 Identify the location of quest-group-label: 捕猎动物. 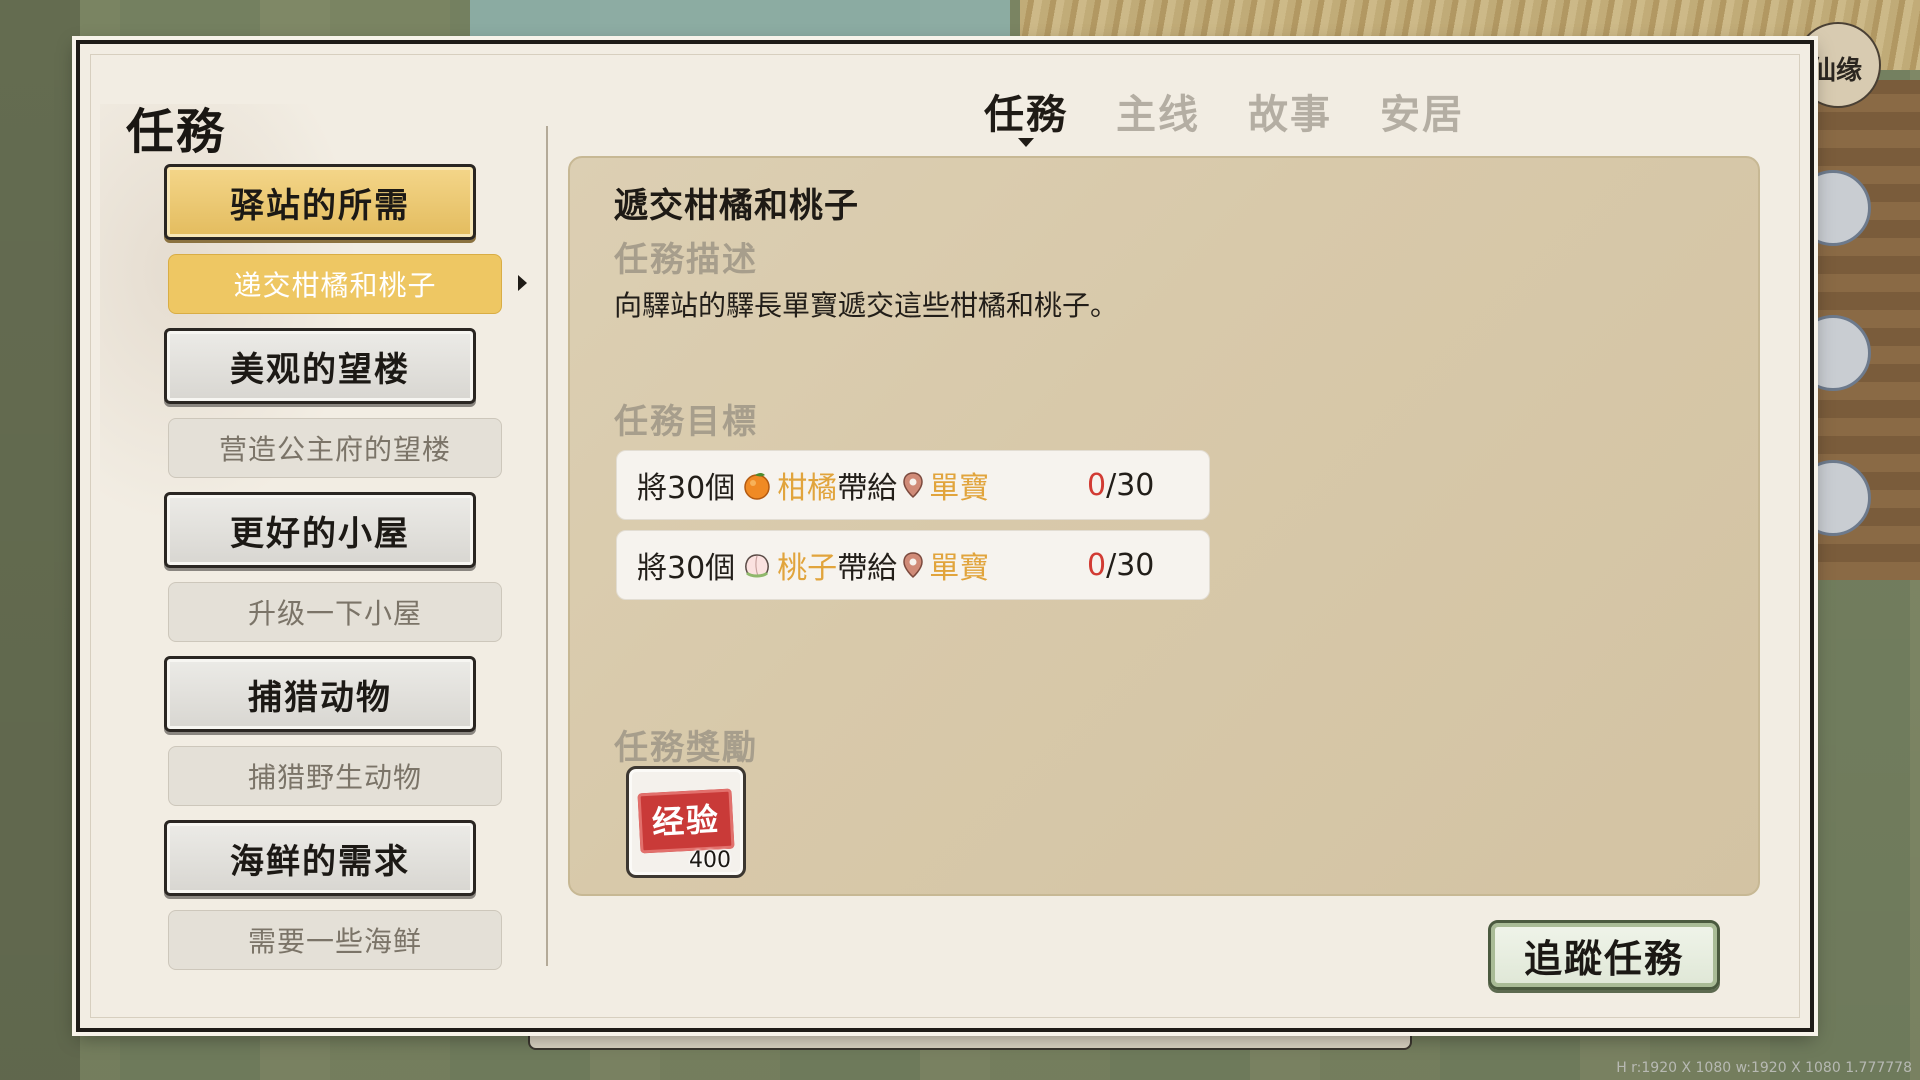
(320, 697).